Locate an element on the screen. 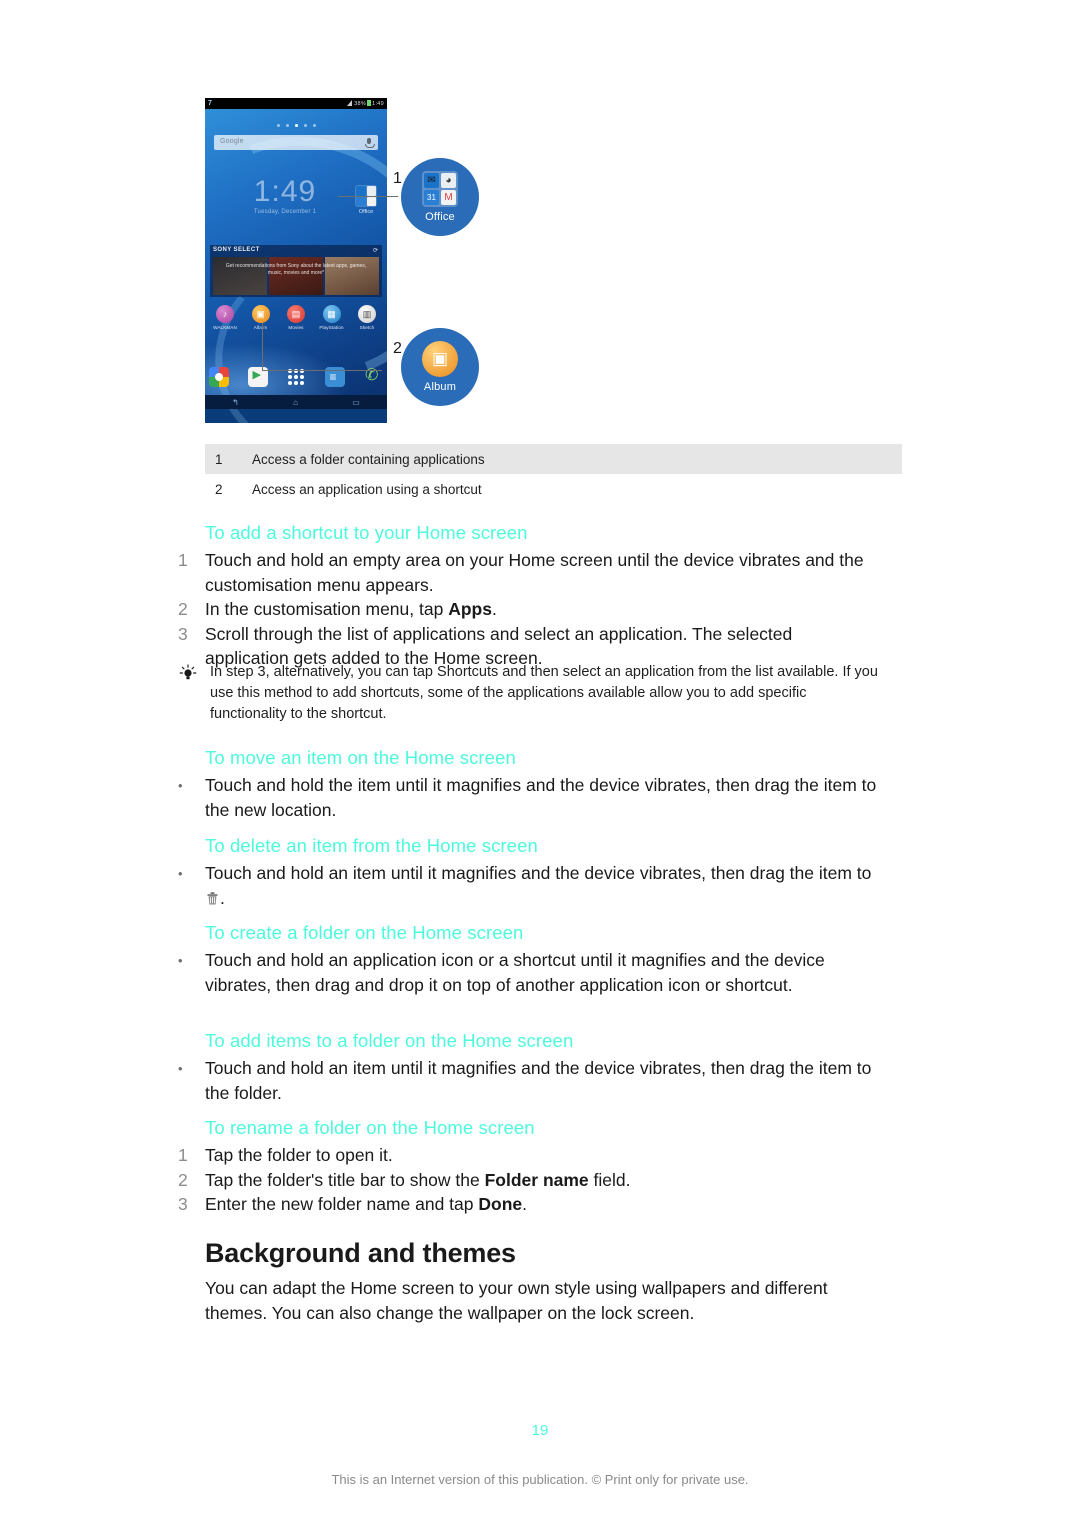 The width and height of the screenshot is (1080, 1527). list-text: Tap the folder to open it. is located at coordinates (299, 1155).